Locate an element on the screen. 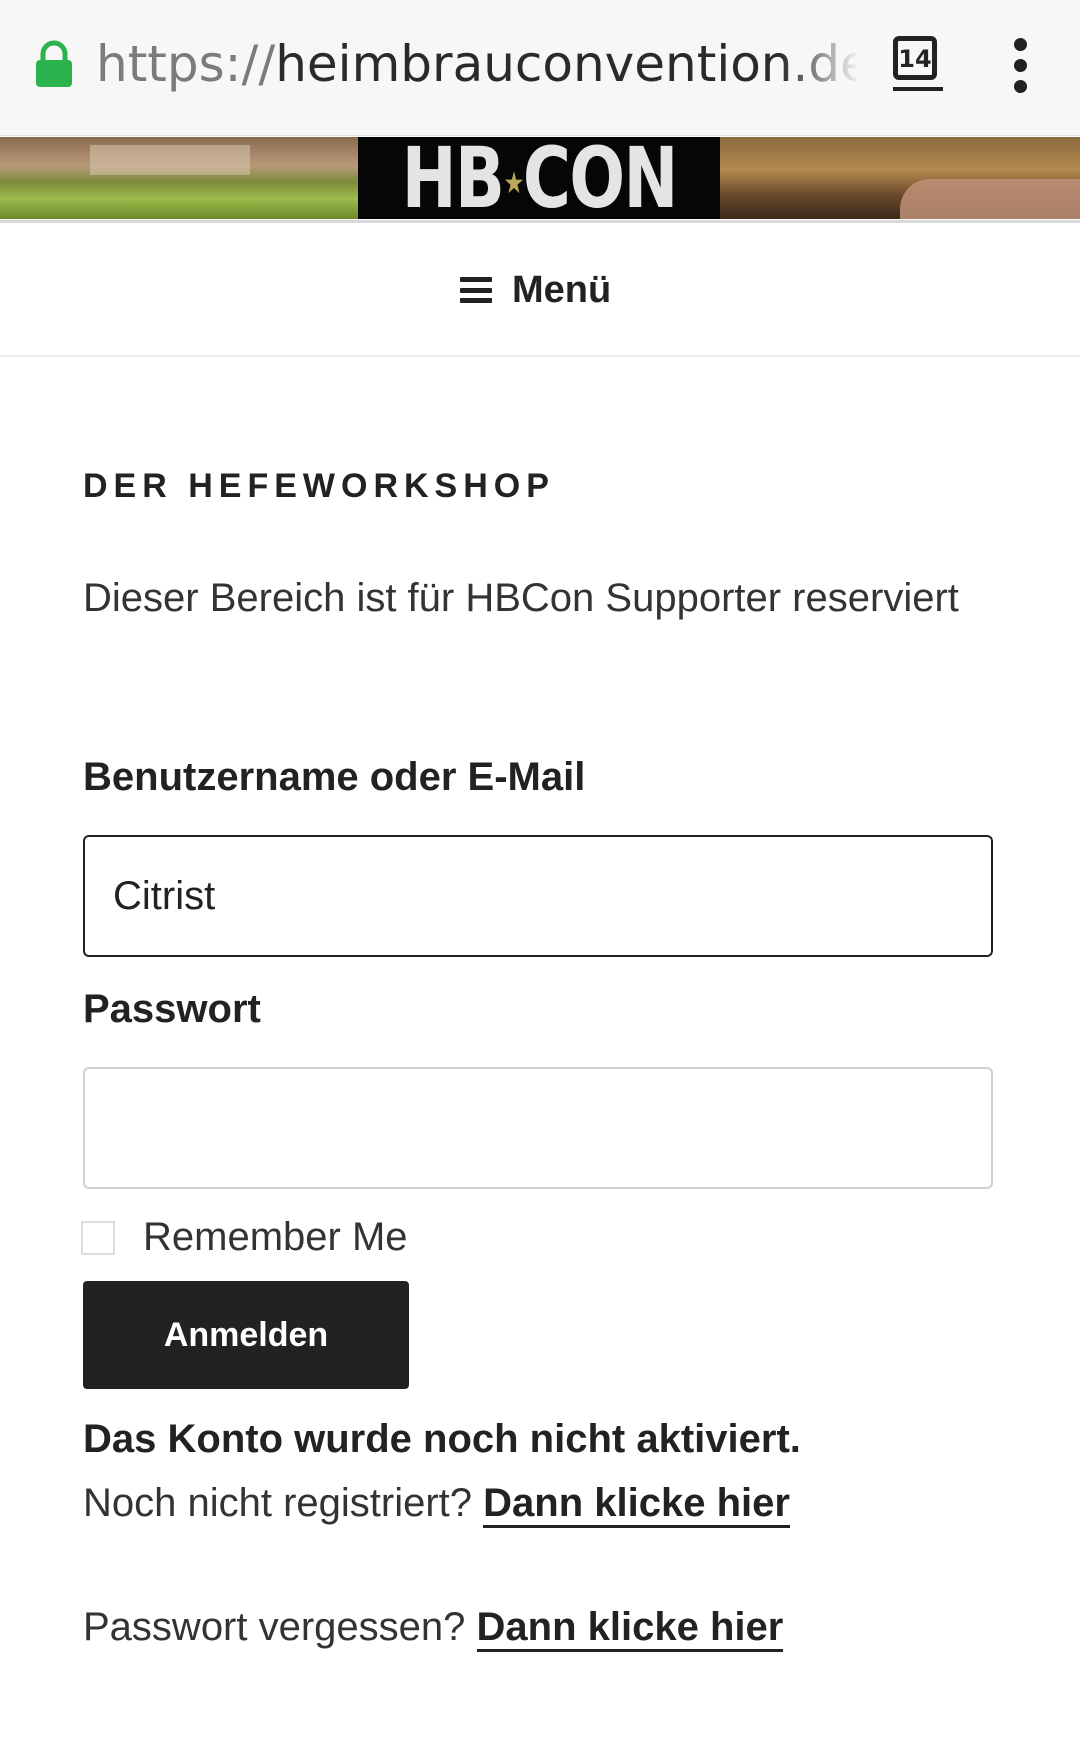 The height and width of the screenshot is (1753, 1080). remember-me-checkbox is located at coordinates (98, 1237).